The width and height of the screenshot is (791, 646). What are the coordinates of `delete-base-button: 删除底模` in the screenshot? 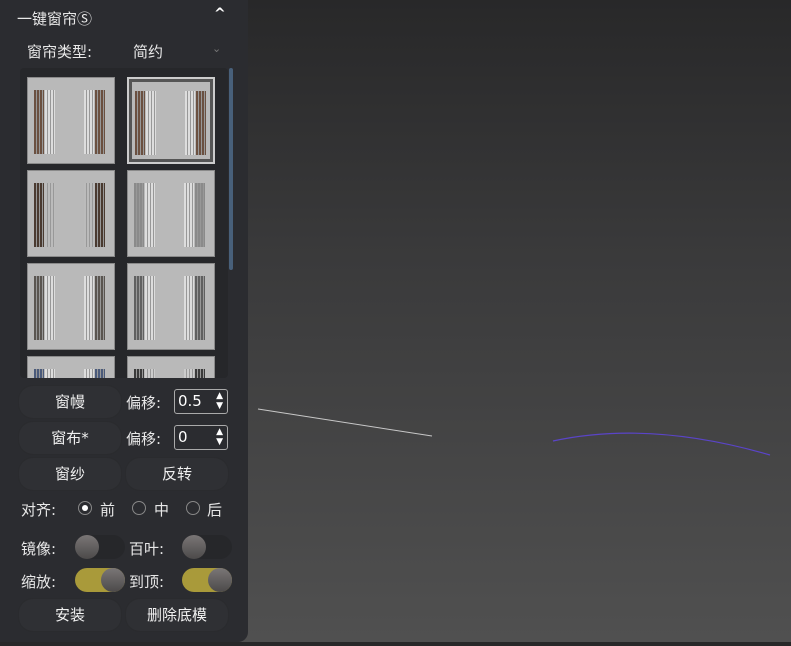 It's located at (177, 615).